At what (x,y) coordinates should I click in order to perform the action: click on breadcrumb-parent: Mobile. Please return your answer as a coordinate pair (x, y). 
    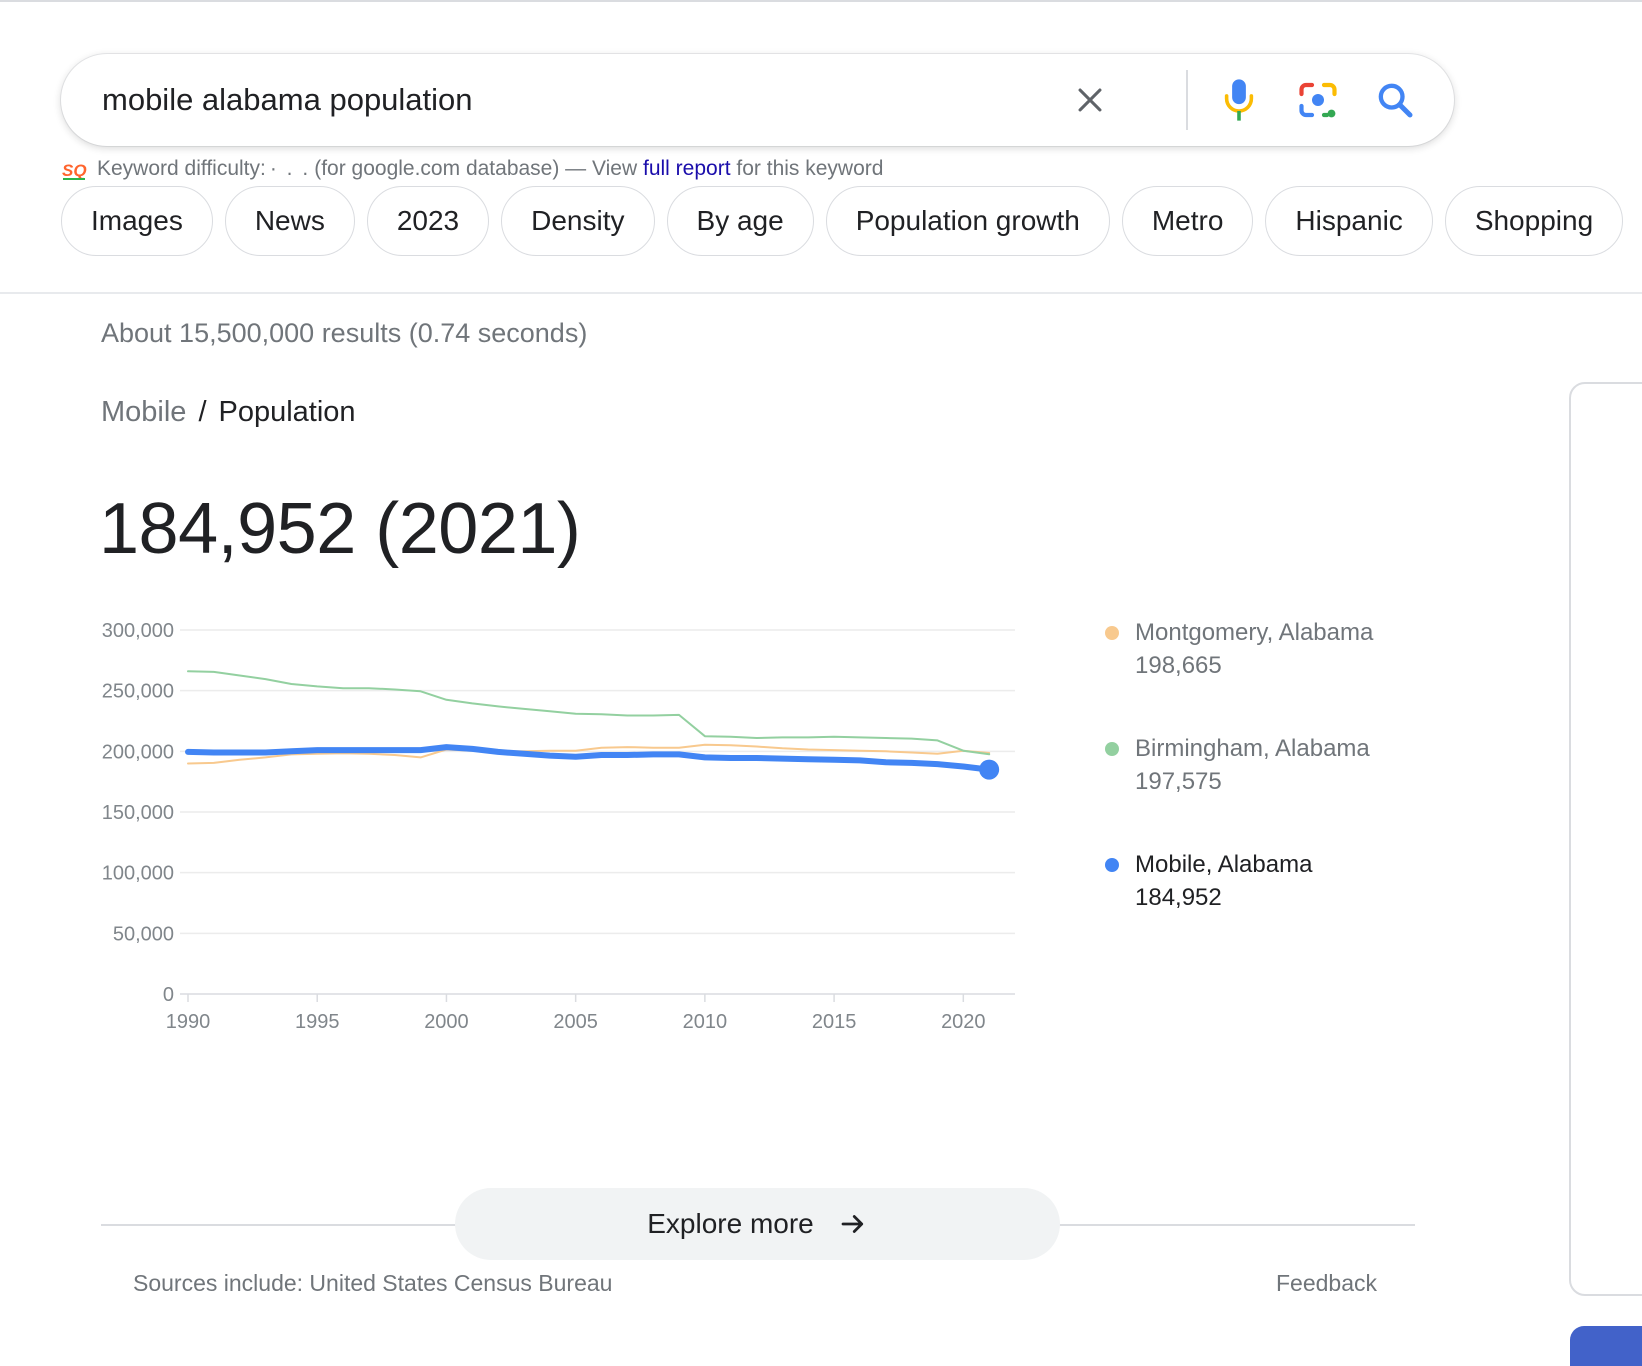
    Looking at the image, I should click on (143, 412).